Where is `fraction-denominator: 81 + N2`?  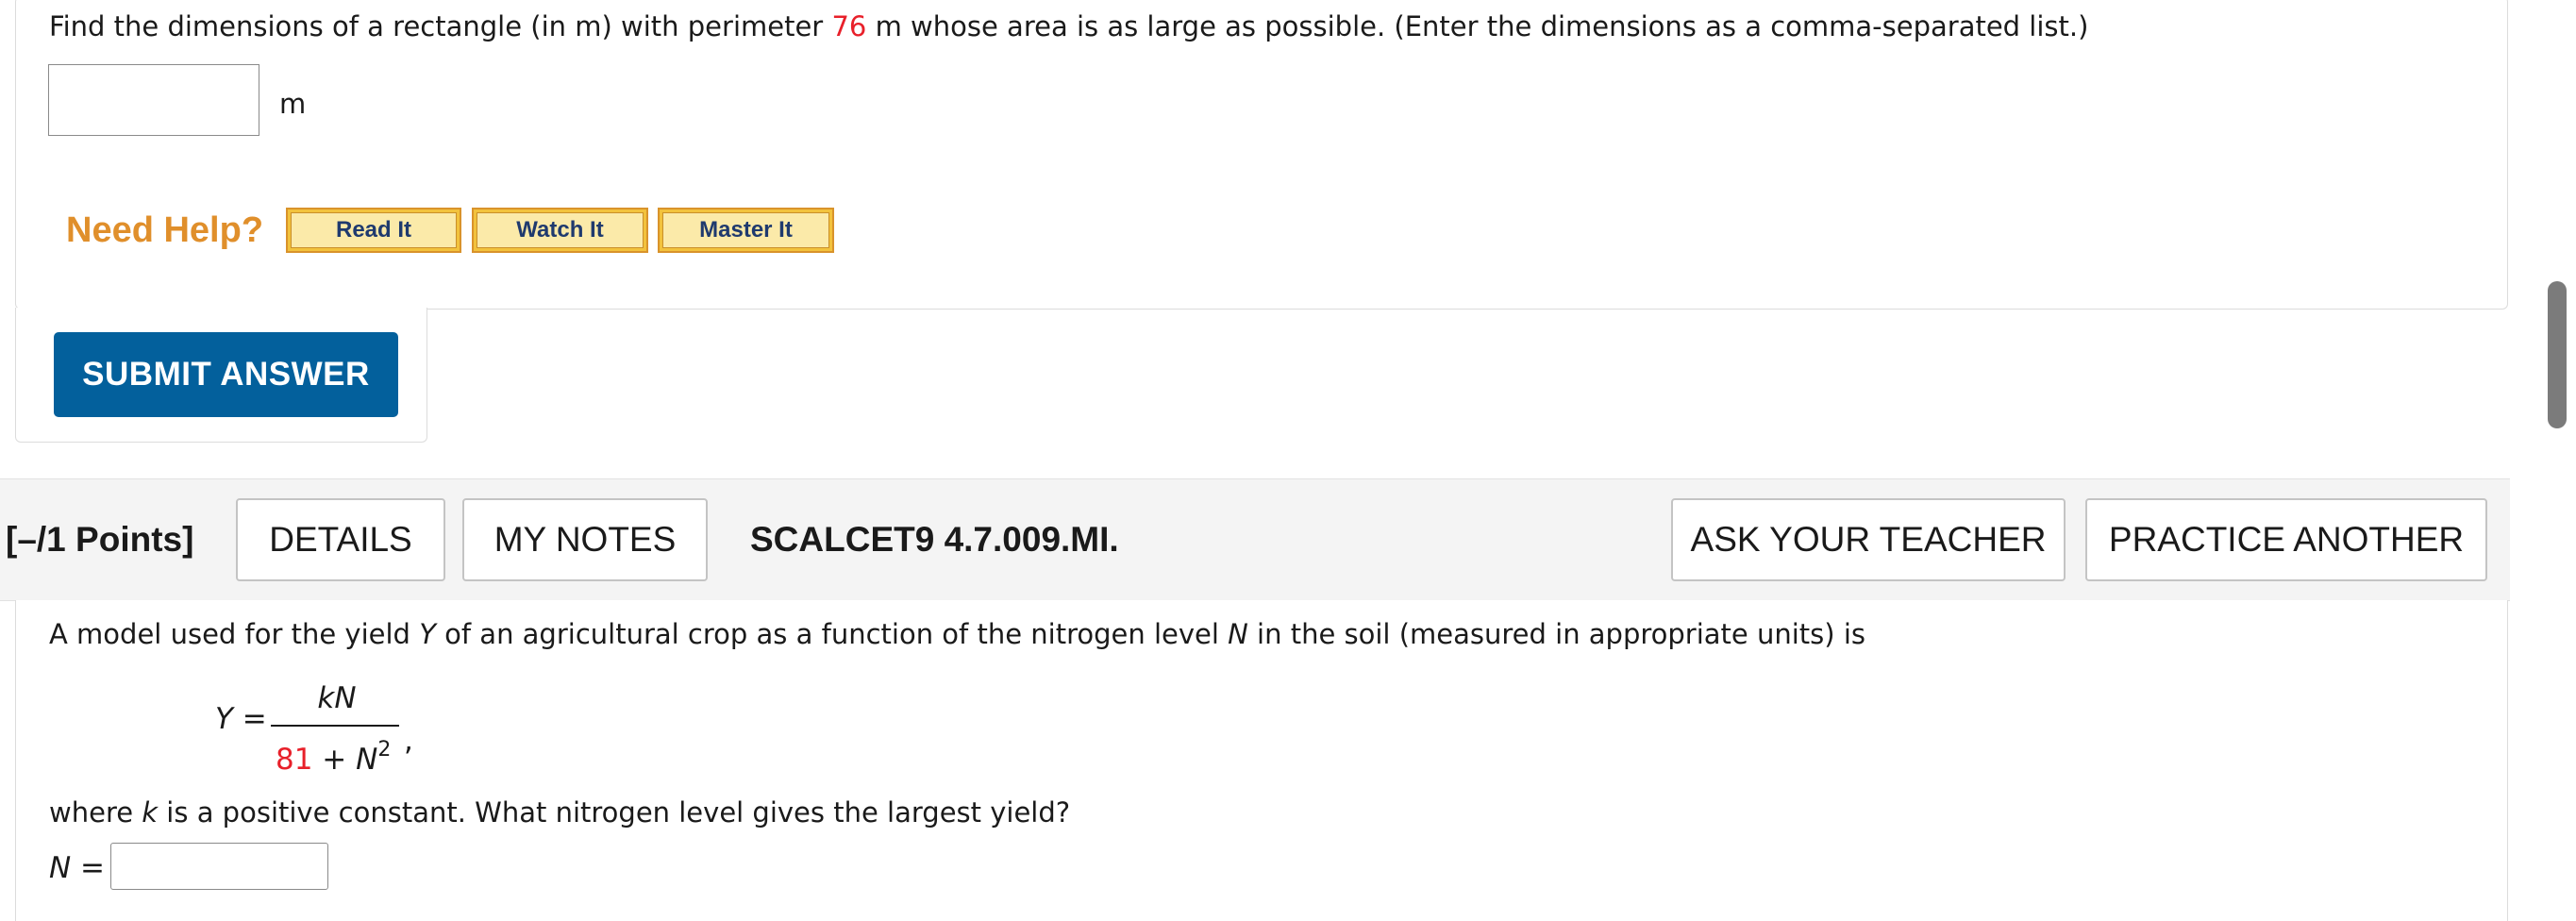 fraction-denominator: 81 + N2 is located at coordinates (333, 755).